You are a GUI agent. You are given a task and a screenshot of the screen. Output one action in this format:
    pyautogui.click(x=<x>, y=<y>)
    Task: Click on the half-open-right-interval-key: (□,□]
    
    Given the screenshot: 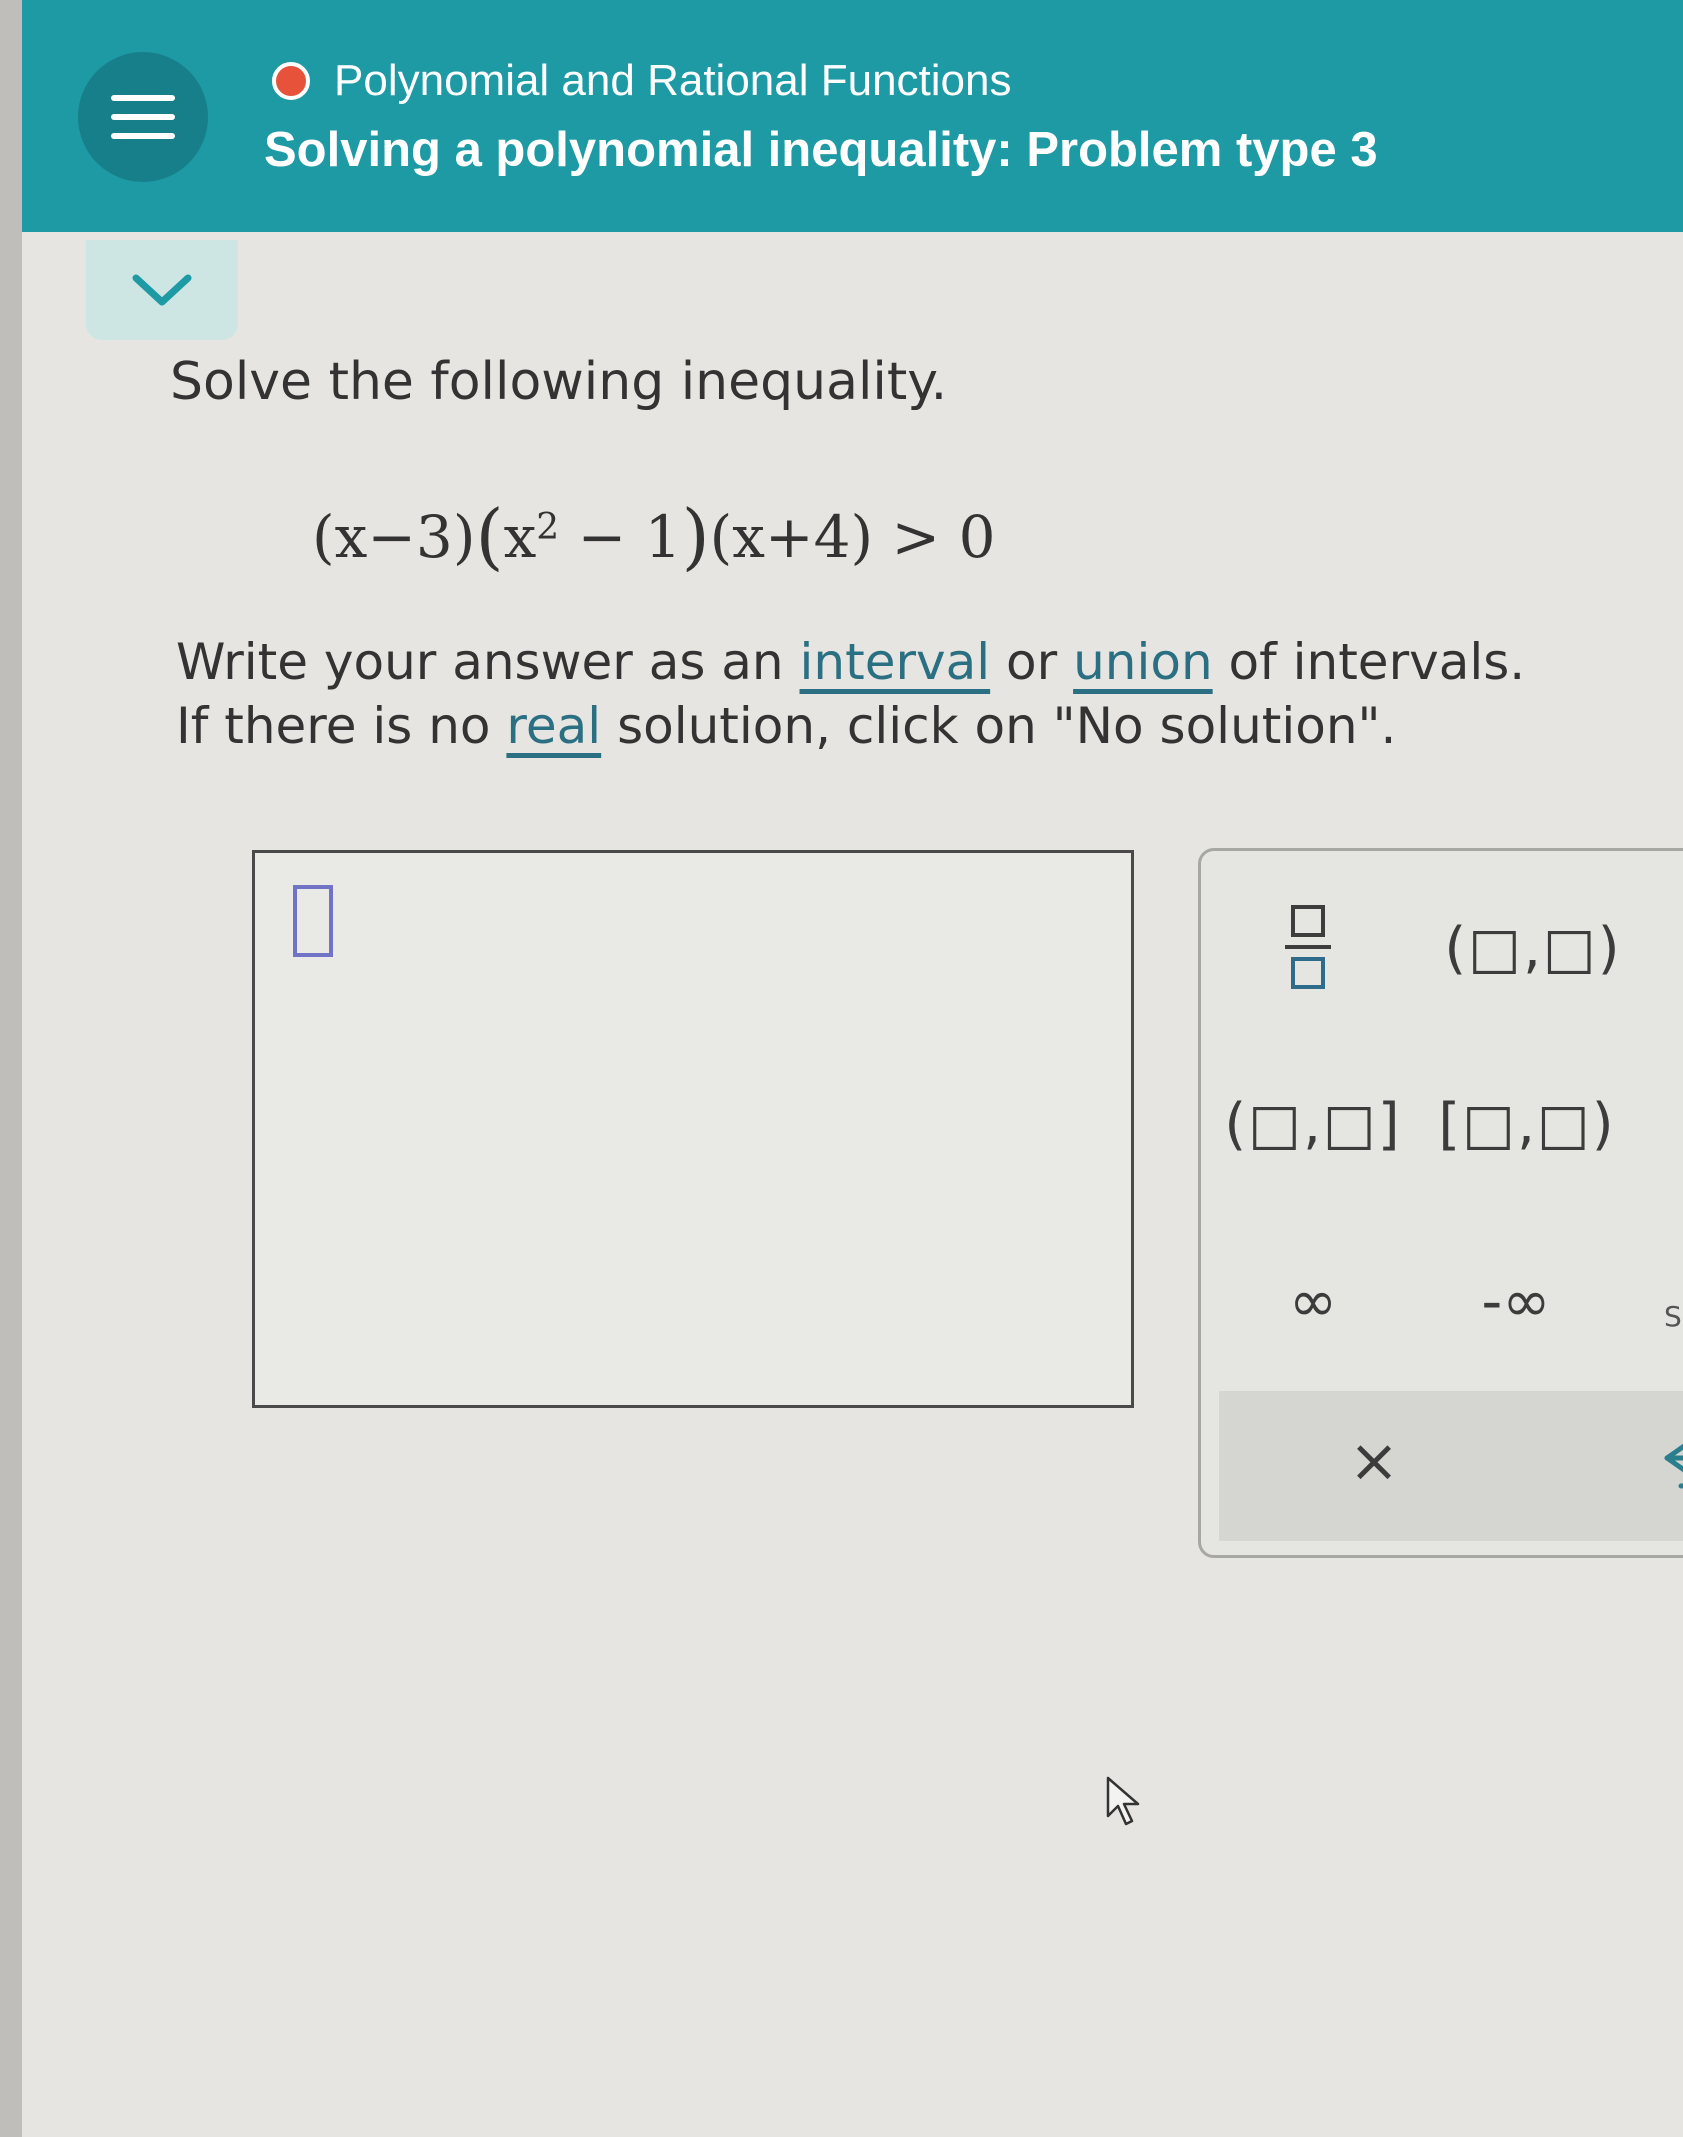 What is the action you would take?
    pyautogui.click(x=1313, y=1124)
    